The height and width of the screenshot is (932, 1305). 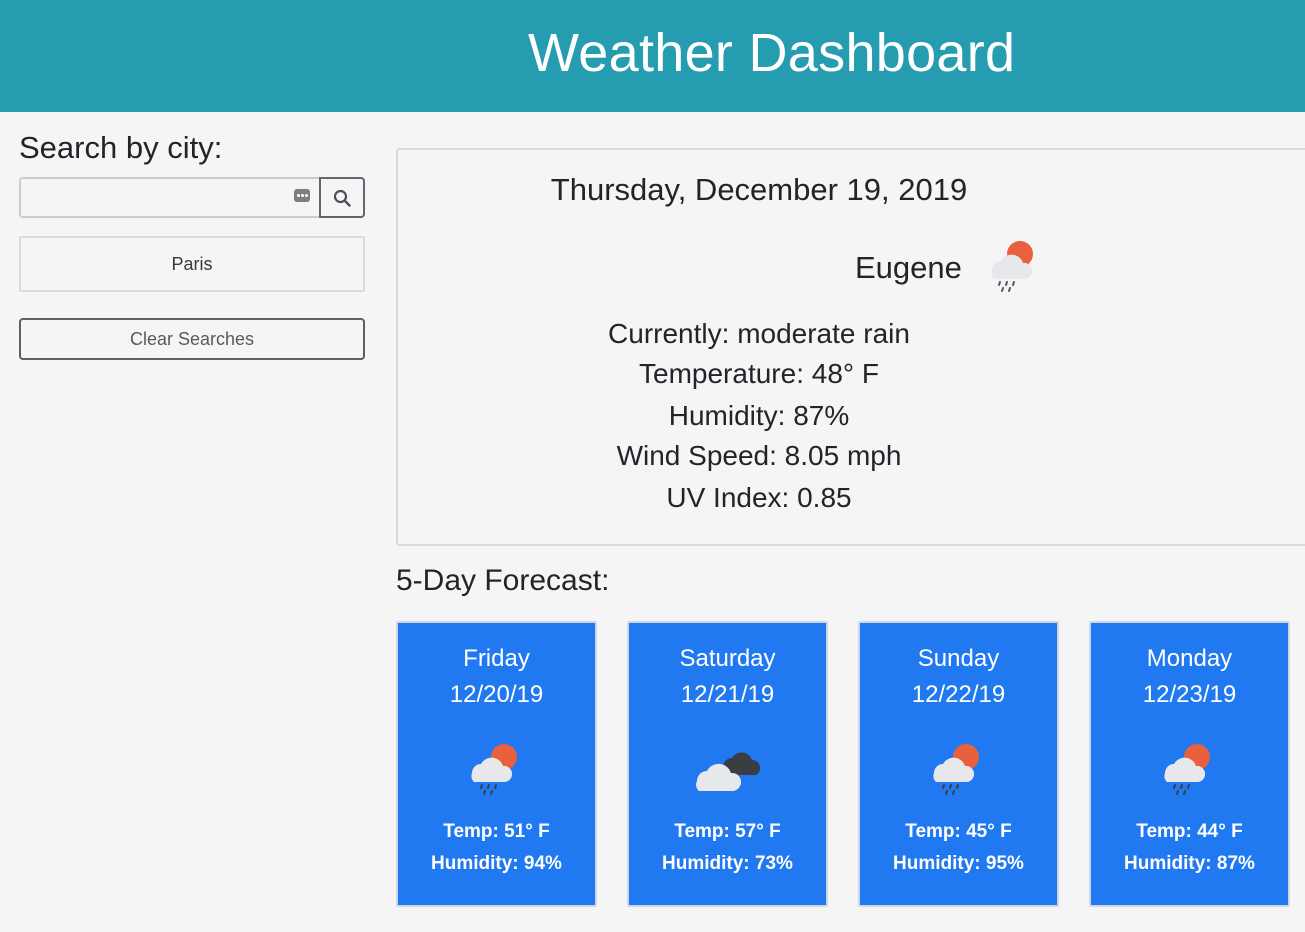 What do you see at coordinates (958, 694) in the screenshot?
I see `forecast-date: 12/22/19` at bounding box center [958, 694].